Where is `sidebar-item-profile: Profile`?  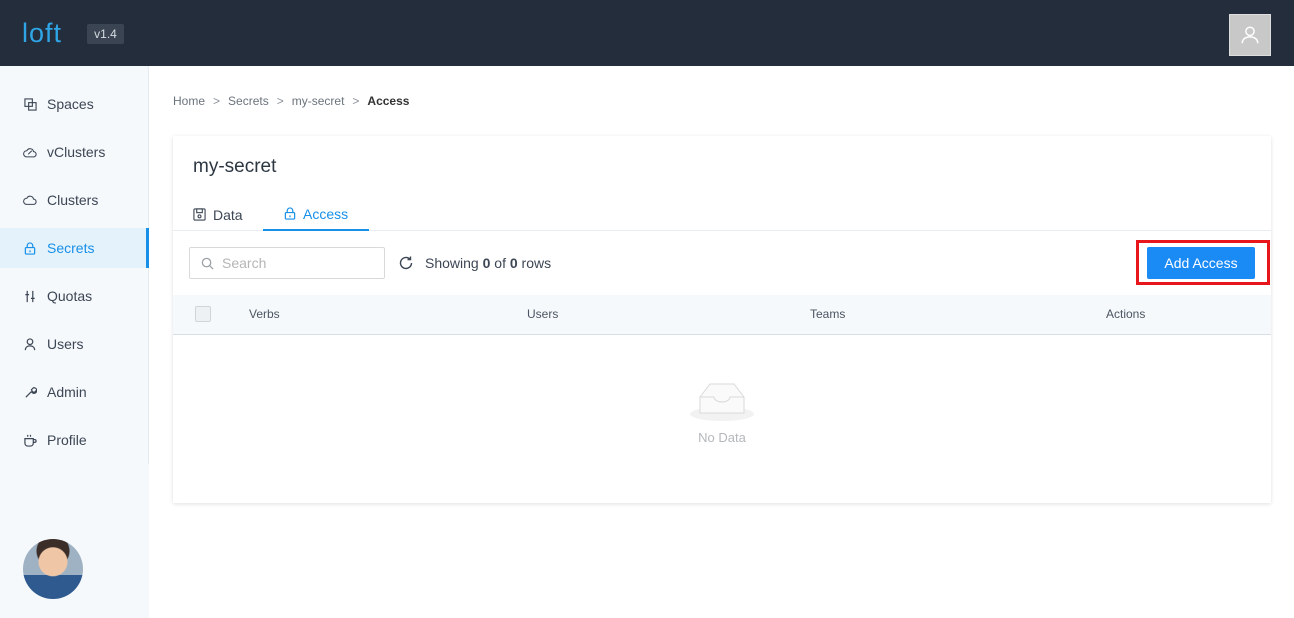
sidebar-item-profile: Profile is located at coordinates (74, 440).